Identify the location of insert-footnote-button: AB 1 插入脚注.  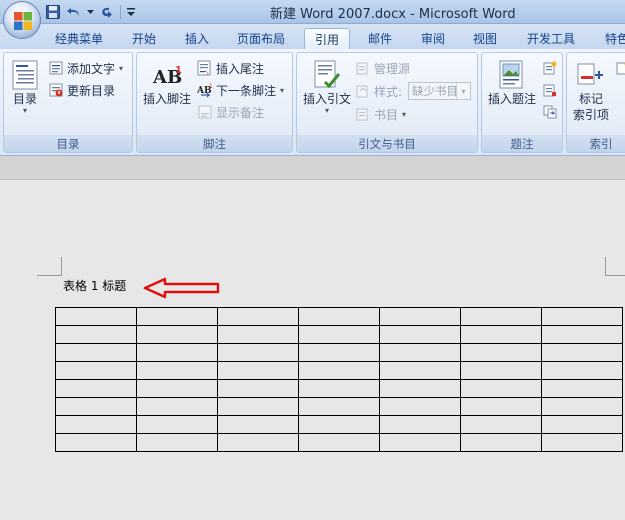
(167, 83).